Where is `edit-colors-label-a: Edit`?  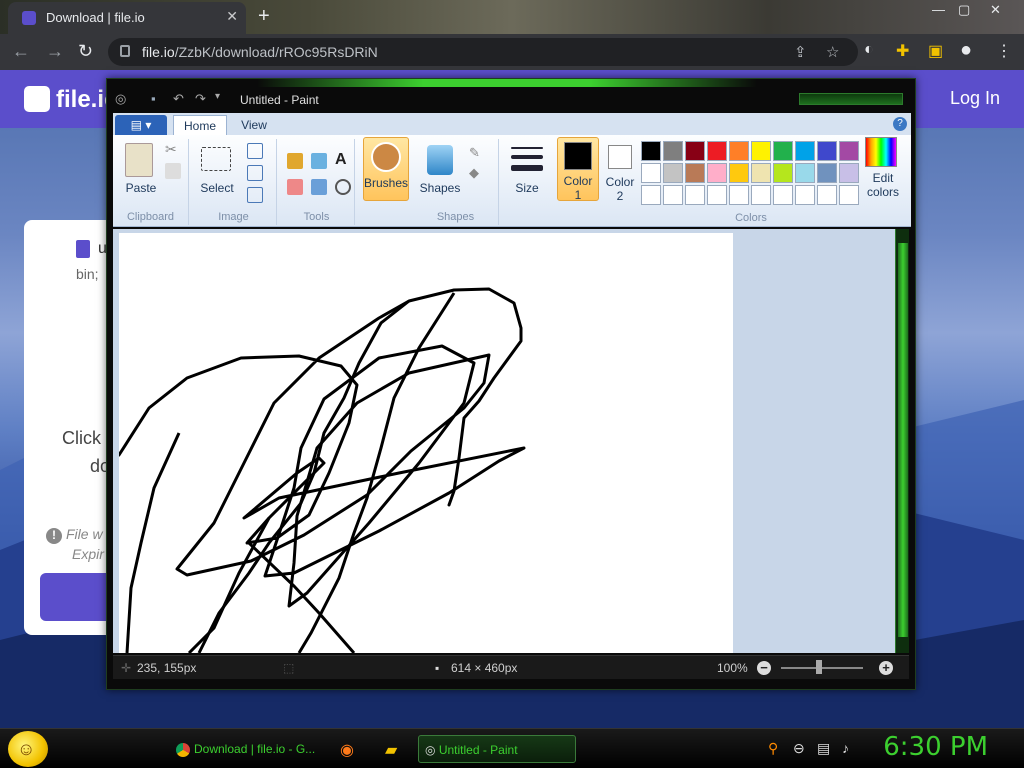 edit-colors-label-a: Edit is located at coordinates (883, 178).